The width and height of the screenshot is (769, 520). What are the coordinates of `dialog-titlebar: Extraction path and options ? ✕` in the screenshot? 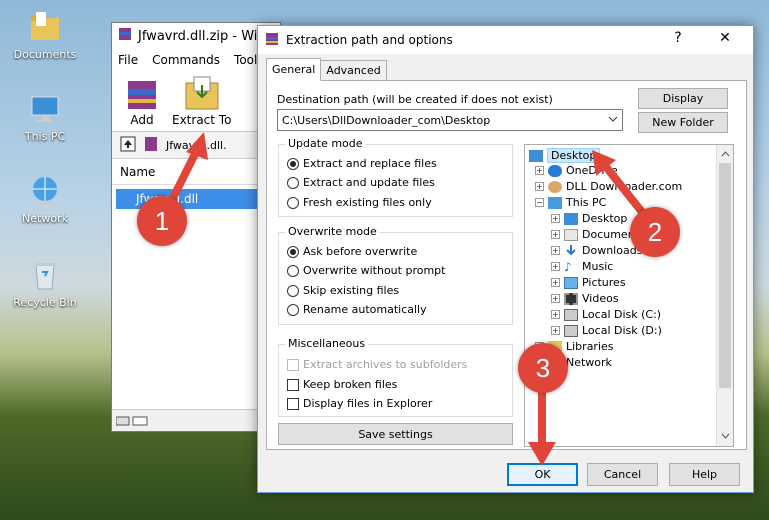 It's located at (505, 40).